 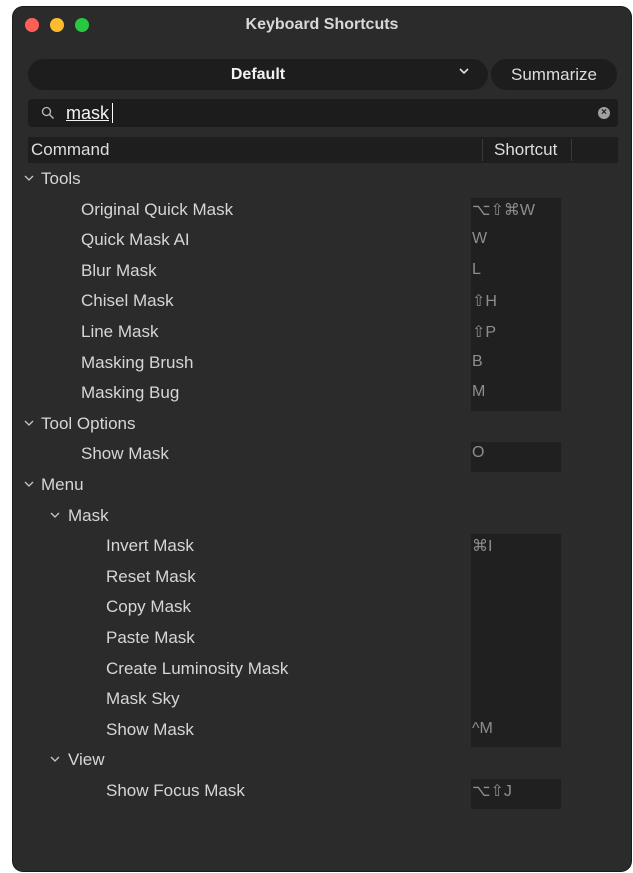 What do you see at coordinates (478, 453) in the screenshot?
I see `shortcut-value: O` at bounding box center [478, 453].